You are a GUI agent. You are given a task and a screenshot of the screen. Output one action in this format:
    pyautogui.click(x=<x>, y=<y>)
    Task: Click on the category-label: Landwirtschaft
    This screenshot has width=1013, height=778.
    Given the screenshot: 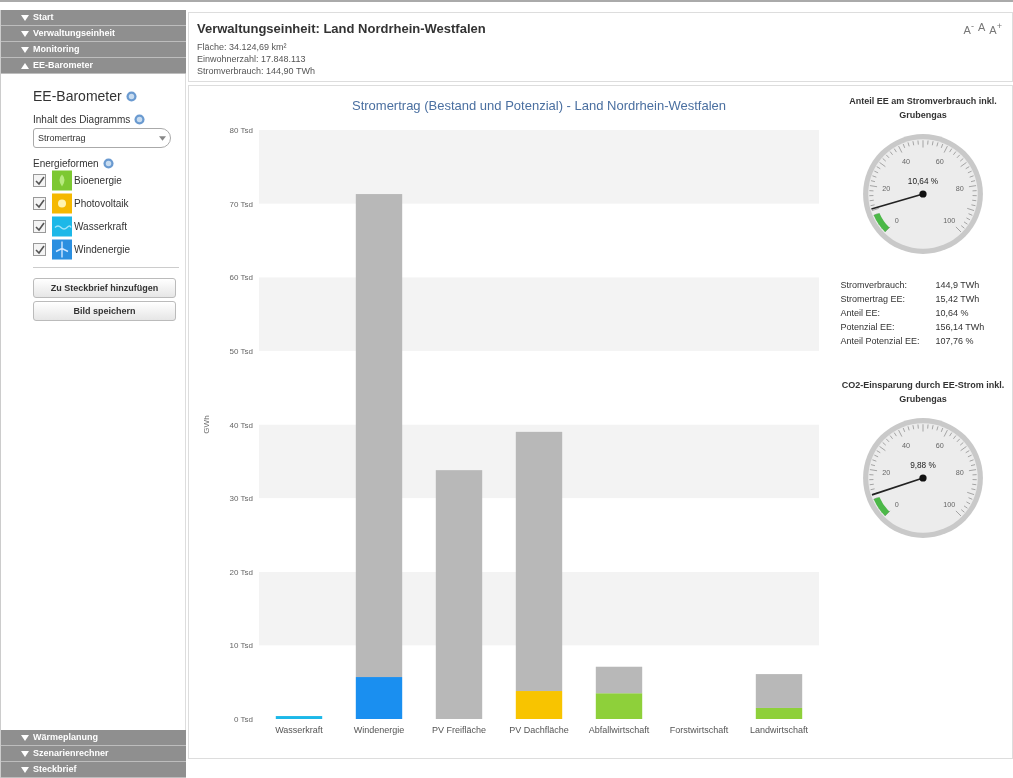 What is the action you would take?
    pyautogui.click(x=779, y=730)
    